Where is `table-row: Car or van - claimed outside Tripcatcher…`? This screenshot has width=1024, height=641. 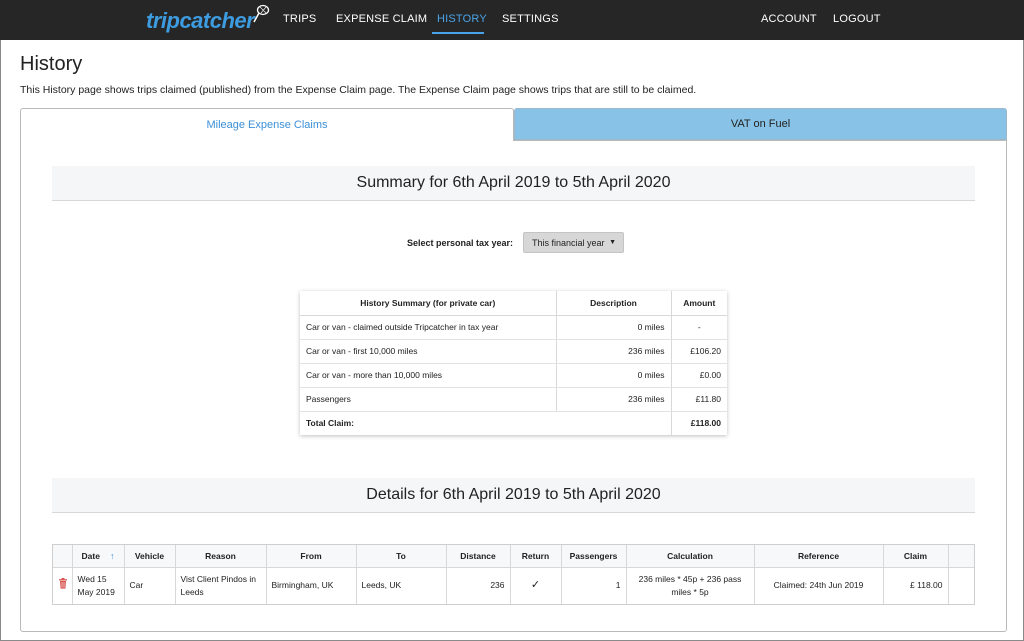
table-row: Car or van - claimed outside Tripcatcher… is located at coordinates (513, 327).